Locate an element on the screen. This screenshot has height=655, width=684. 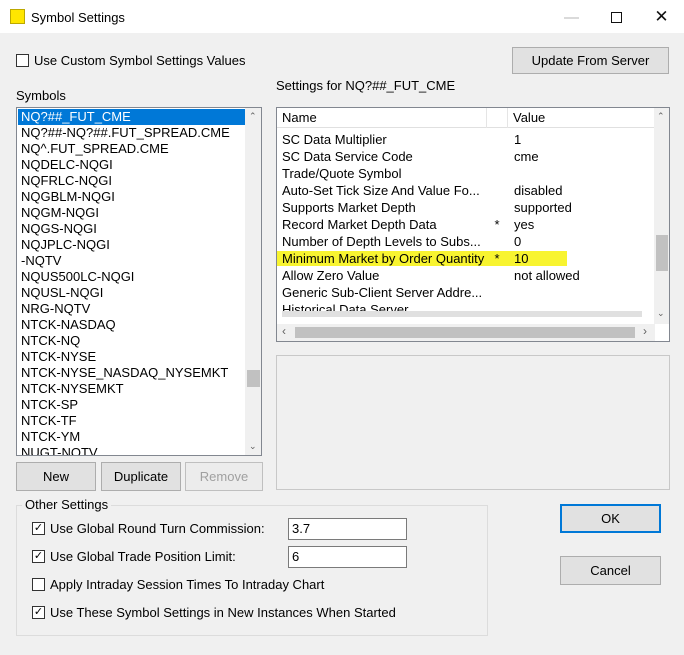
cell-name: SC Data Service Code is located at coordinates (347, 156).